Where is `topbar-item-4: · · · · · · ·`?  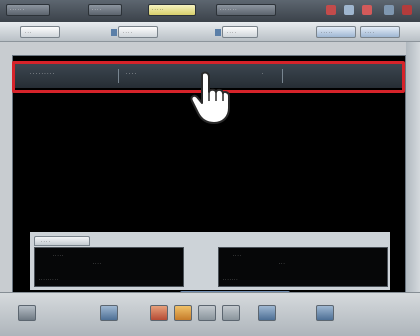
topbar-item-4: · · · · · · · is located at coordinates (246, 10).